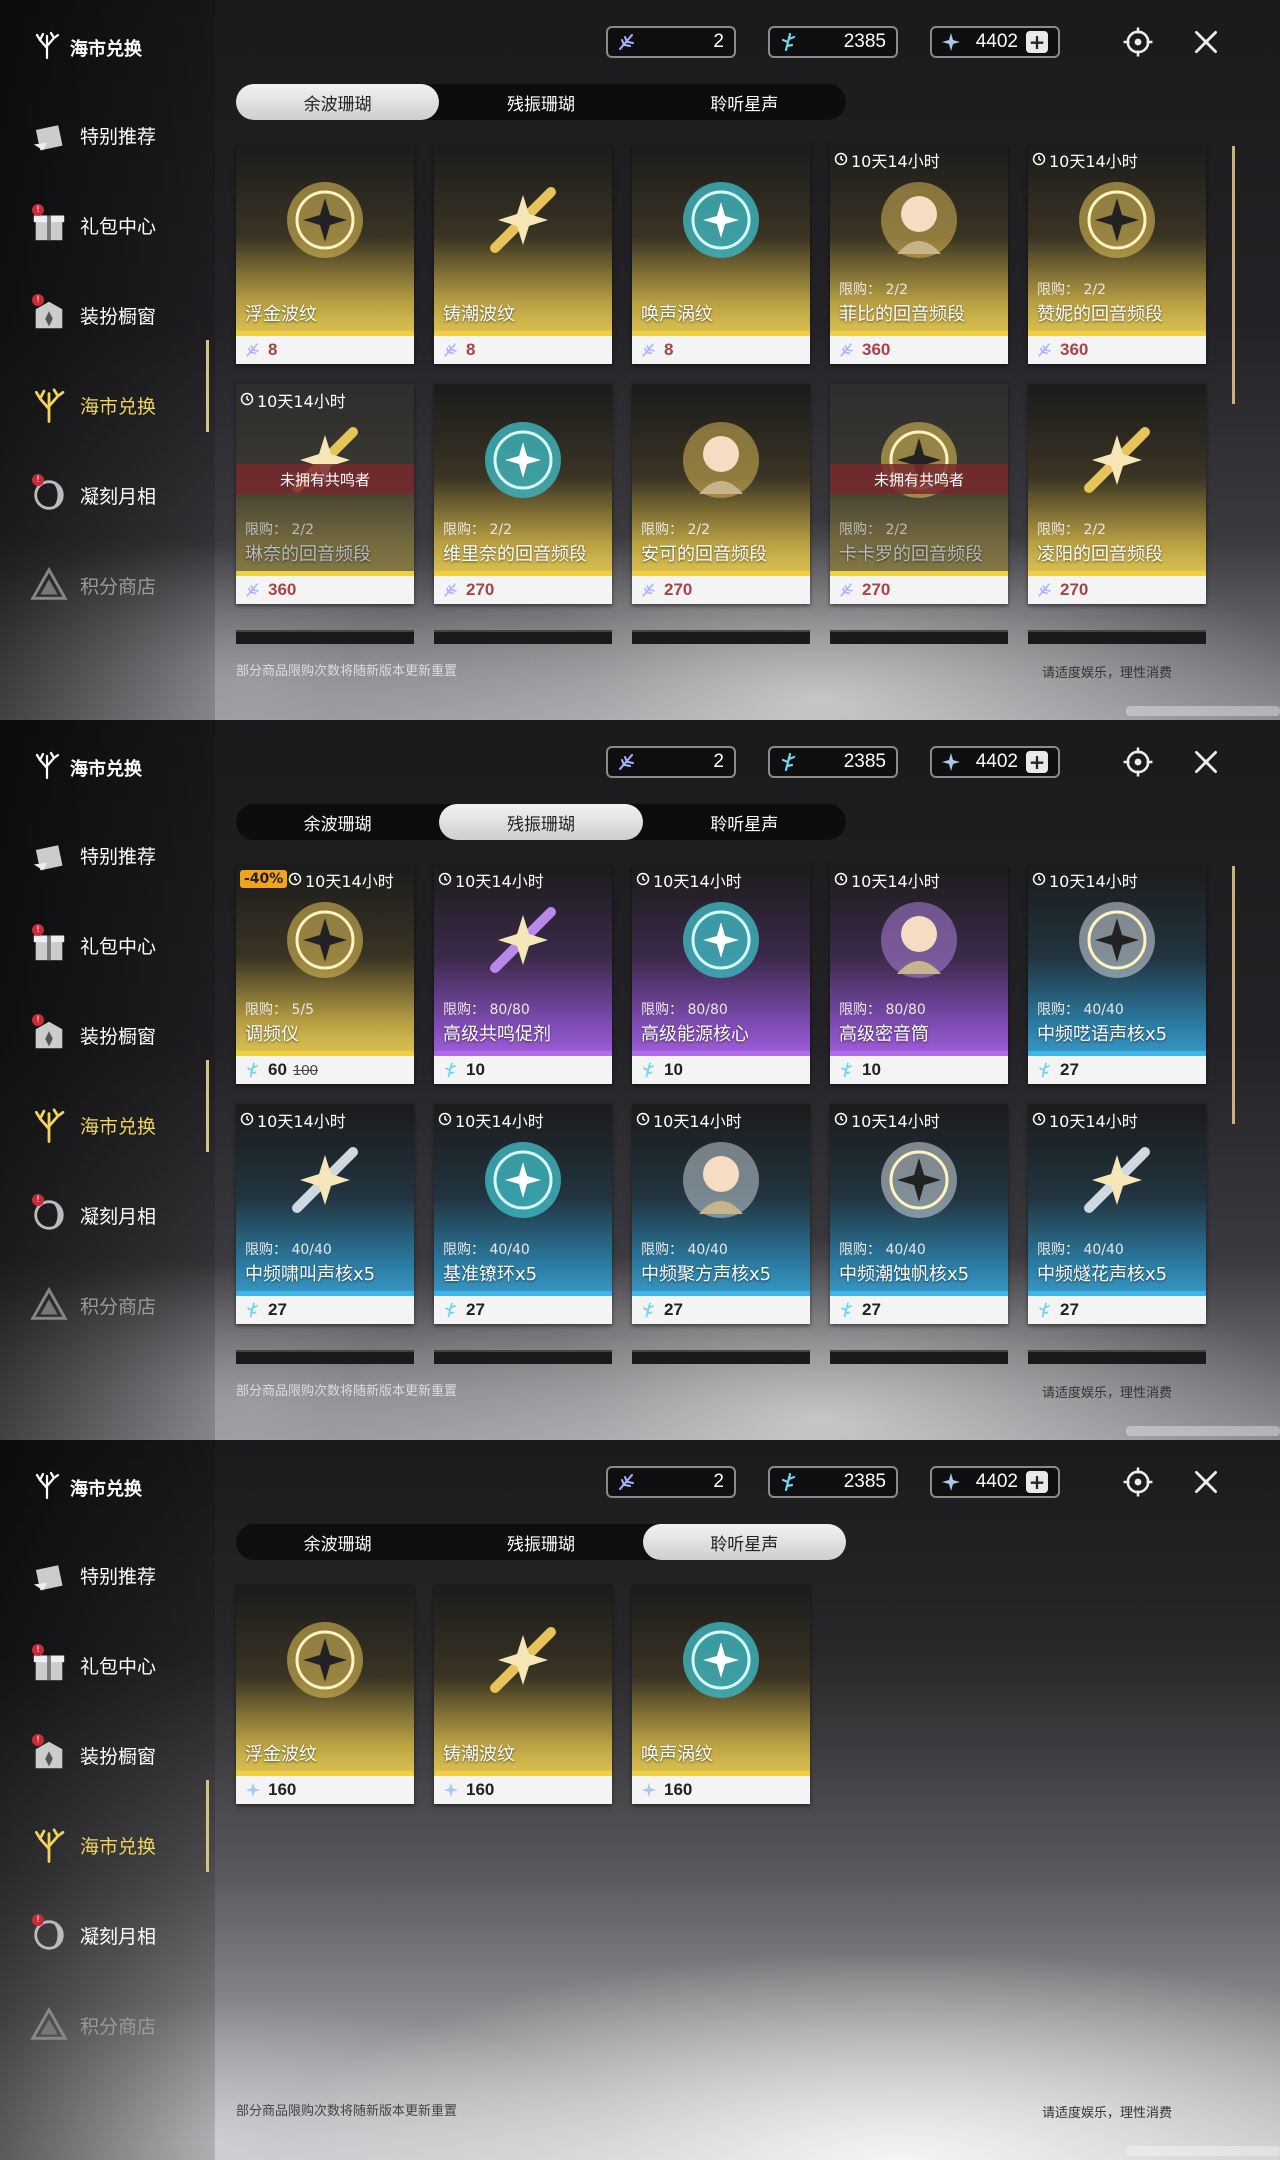  Describe the element at coordinates (684, 1250) in the screenshot. I see `purchase-limit: 限购： 40/40` at that location.